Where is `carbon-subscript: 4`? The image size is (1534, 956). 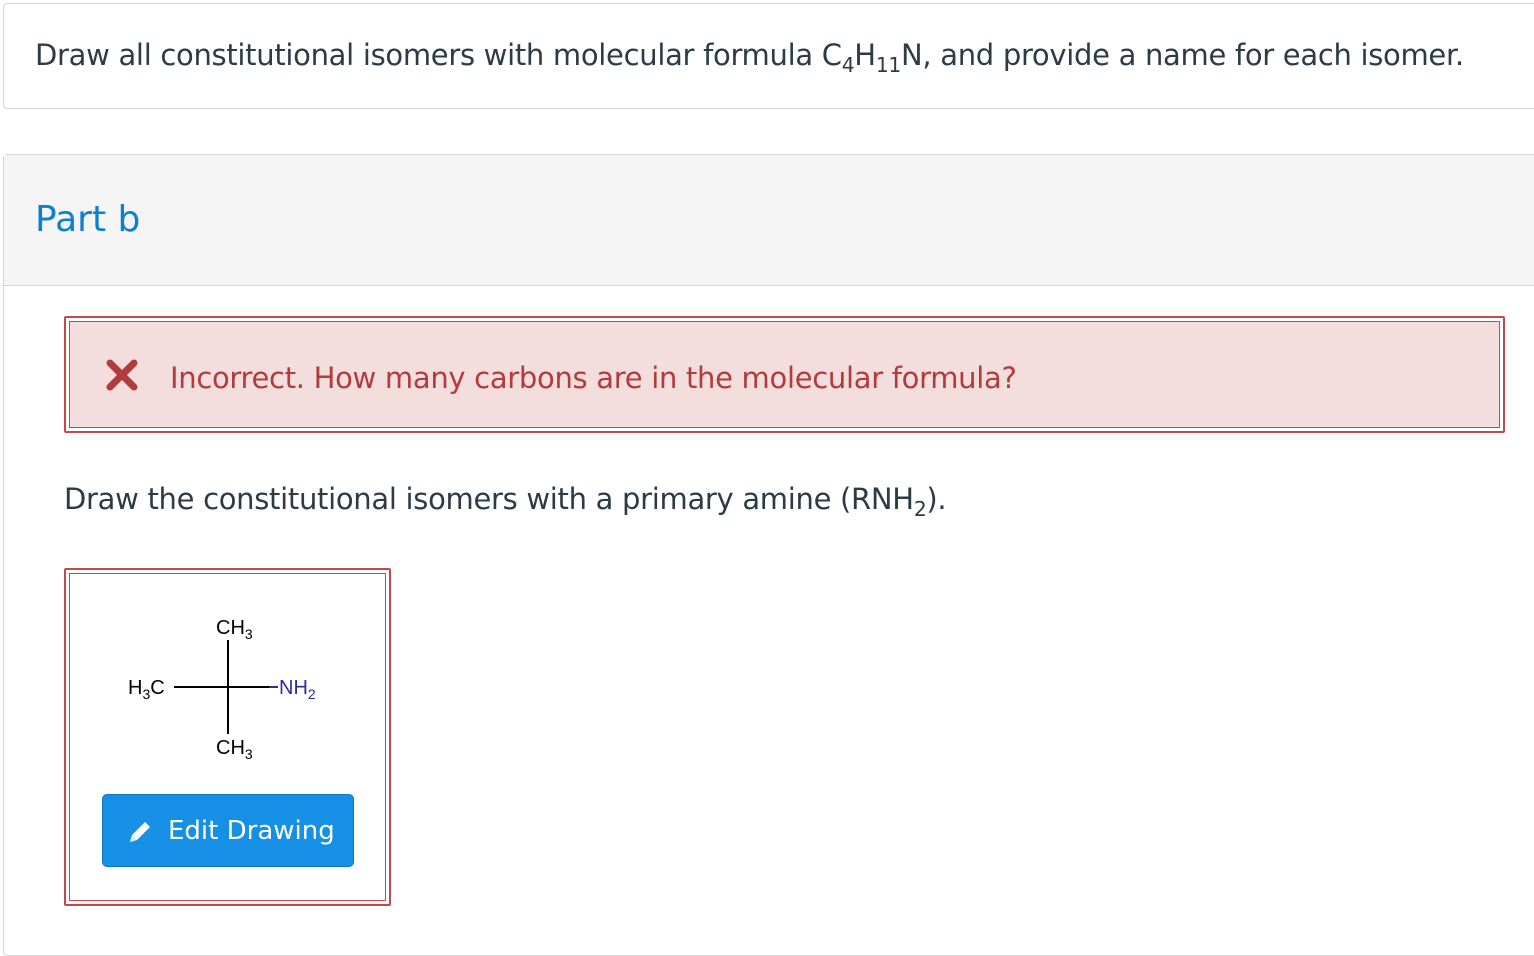
carbon-subscript: 4 is located at coordinates (848, 64).